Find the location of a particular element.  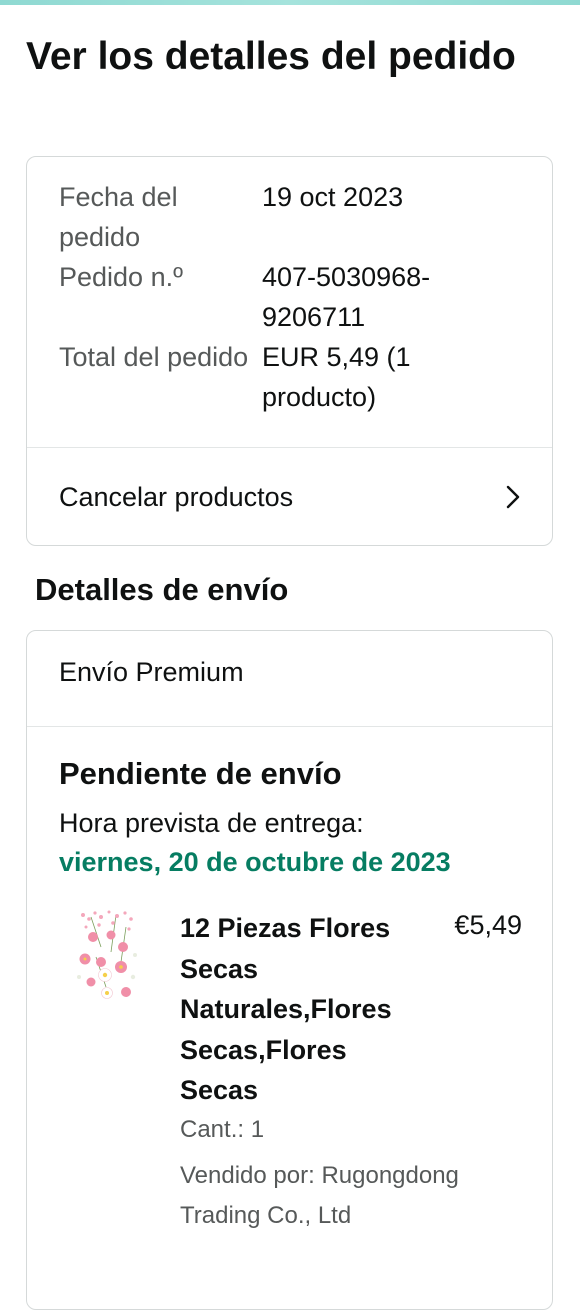

product-quantity: Cant.: 1 is located at coordinates (222, 1129).